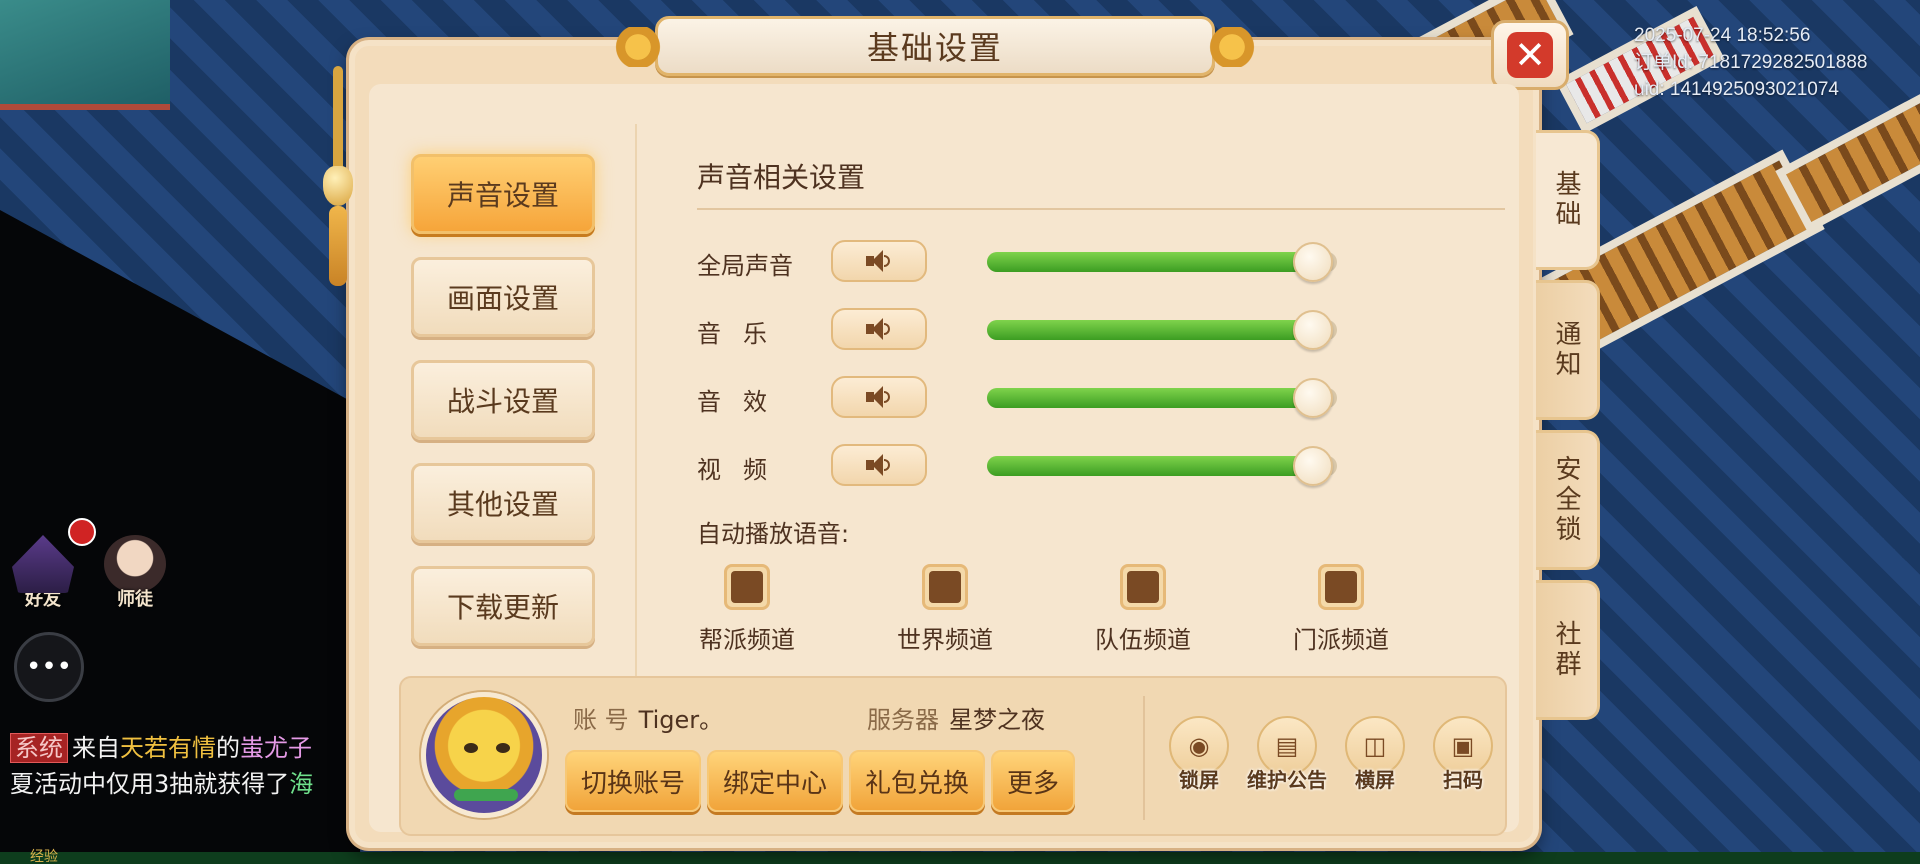 The height and width of the screenshot is (864, 1920). I want to click on chat-item-name: 海, so click(301, 784).